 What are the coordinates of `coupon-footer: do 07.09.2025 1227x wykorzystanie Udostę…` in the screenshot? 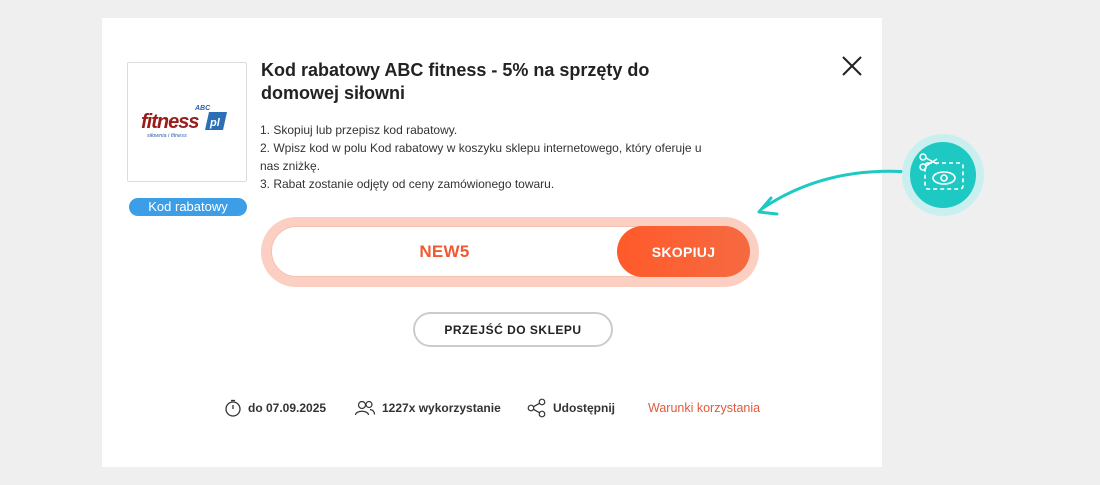 It's located at (492, 408).